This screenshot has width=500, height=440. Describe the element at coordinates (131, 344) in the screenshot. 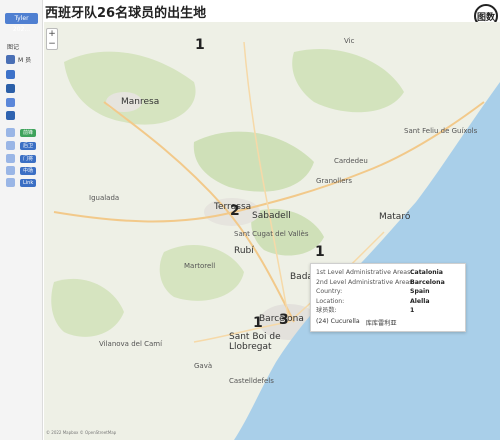

I see `place-label: Vilanova del Camí` at that location.